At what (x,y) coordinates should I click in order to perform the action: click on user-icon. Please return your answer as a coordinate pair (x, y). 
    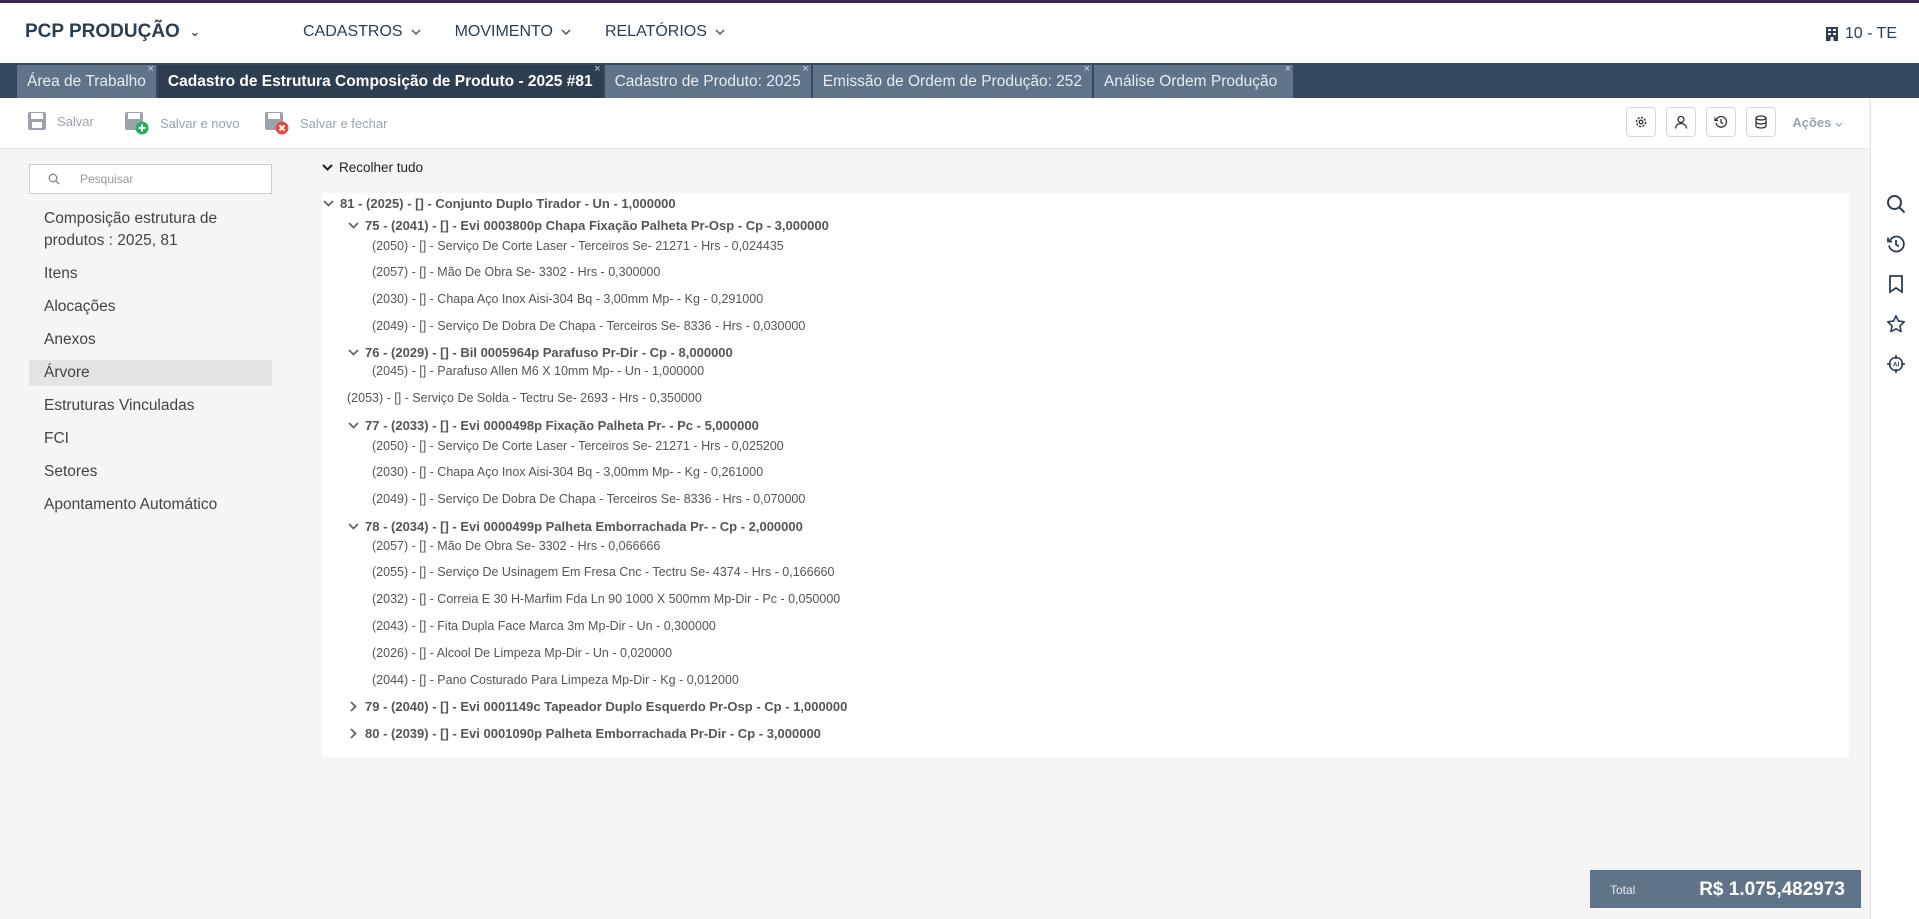
    Looking at the image, I should click on (1681, 122).